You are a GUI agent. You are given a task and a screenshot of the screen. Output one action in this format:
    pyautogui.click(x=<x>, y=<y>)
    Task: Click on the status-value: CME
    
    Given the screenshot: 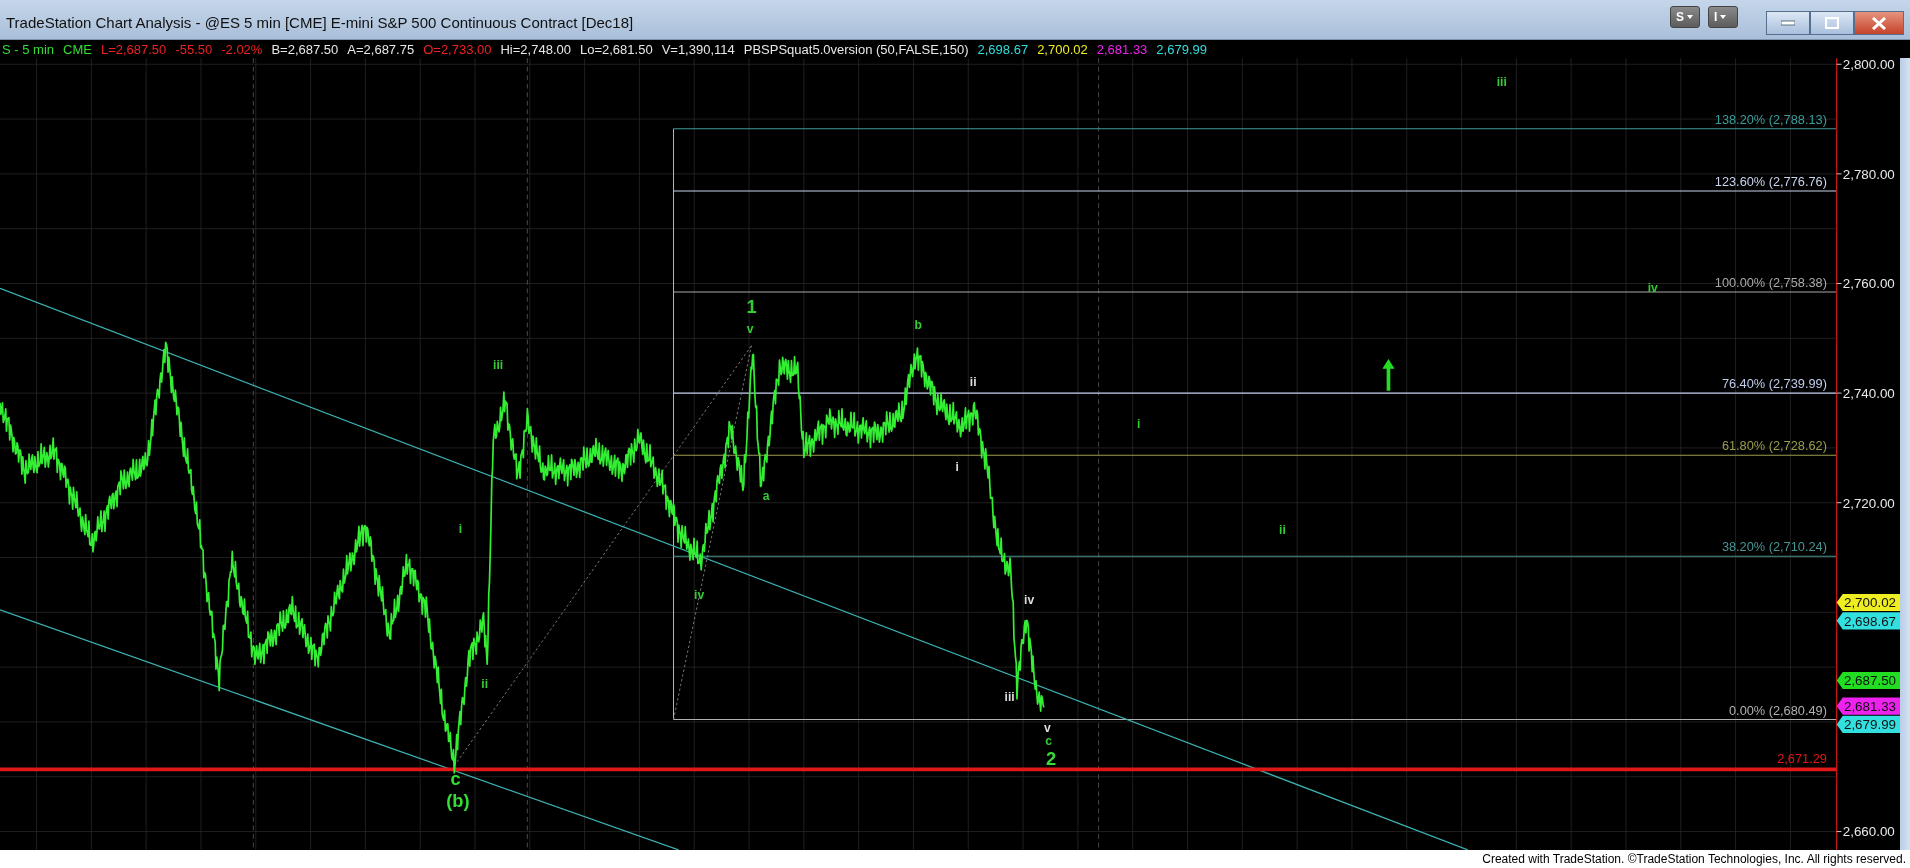 What is the action you would take?
    pyautogui.click(x=77, y=49)
    